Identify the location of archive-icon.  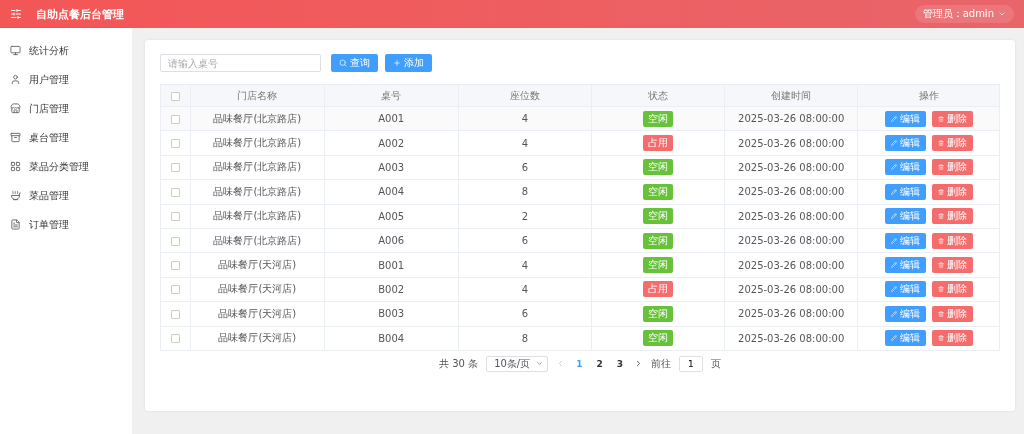
(15, 137).